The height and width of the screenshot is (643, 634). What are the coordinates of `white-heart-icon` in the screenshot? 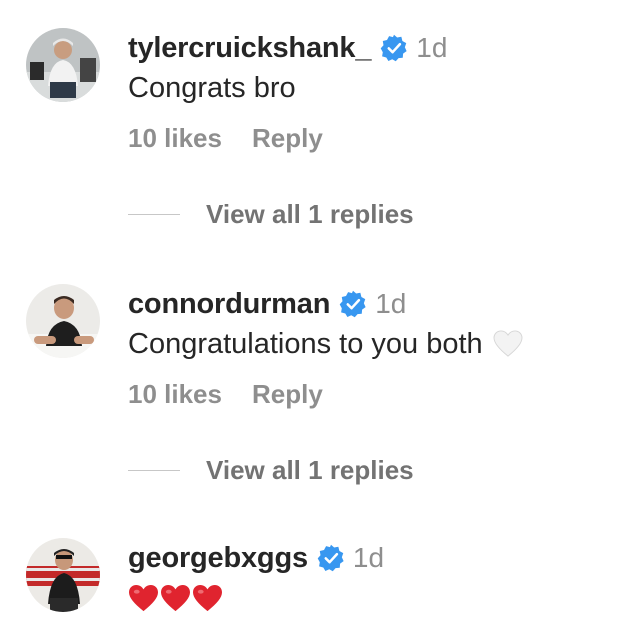 It's located at (508, 343).